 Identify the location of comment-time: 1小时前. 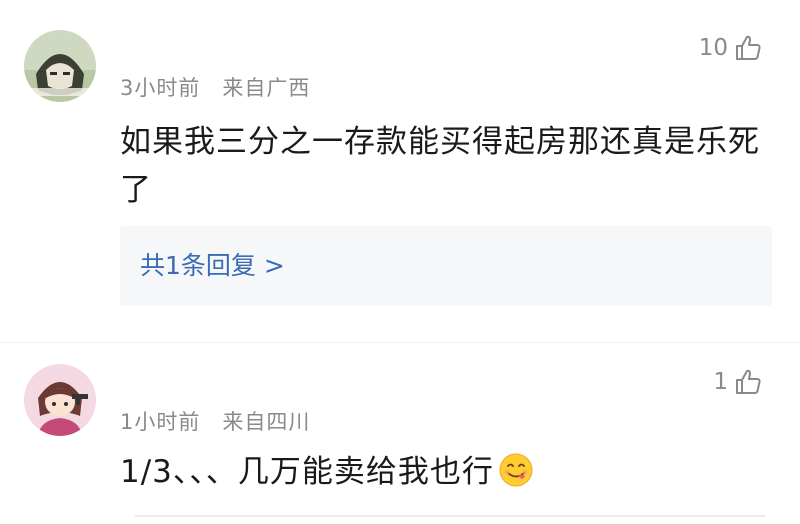
(160, 422).